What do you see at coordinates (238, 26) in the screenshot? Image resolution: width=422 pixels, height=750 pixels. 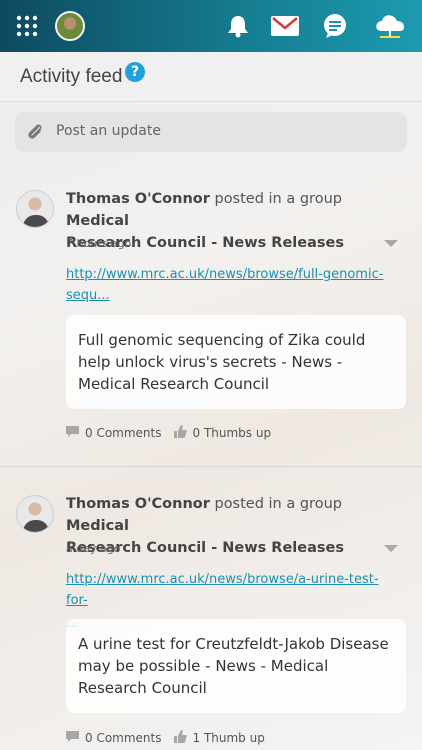 I see `bell-icon` at bounding box center [238, 26].